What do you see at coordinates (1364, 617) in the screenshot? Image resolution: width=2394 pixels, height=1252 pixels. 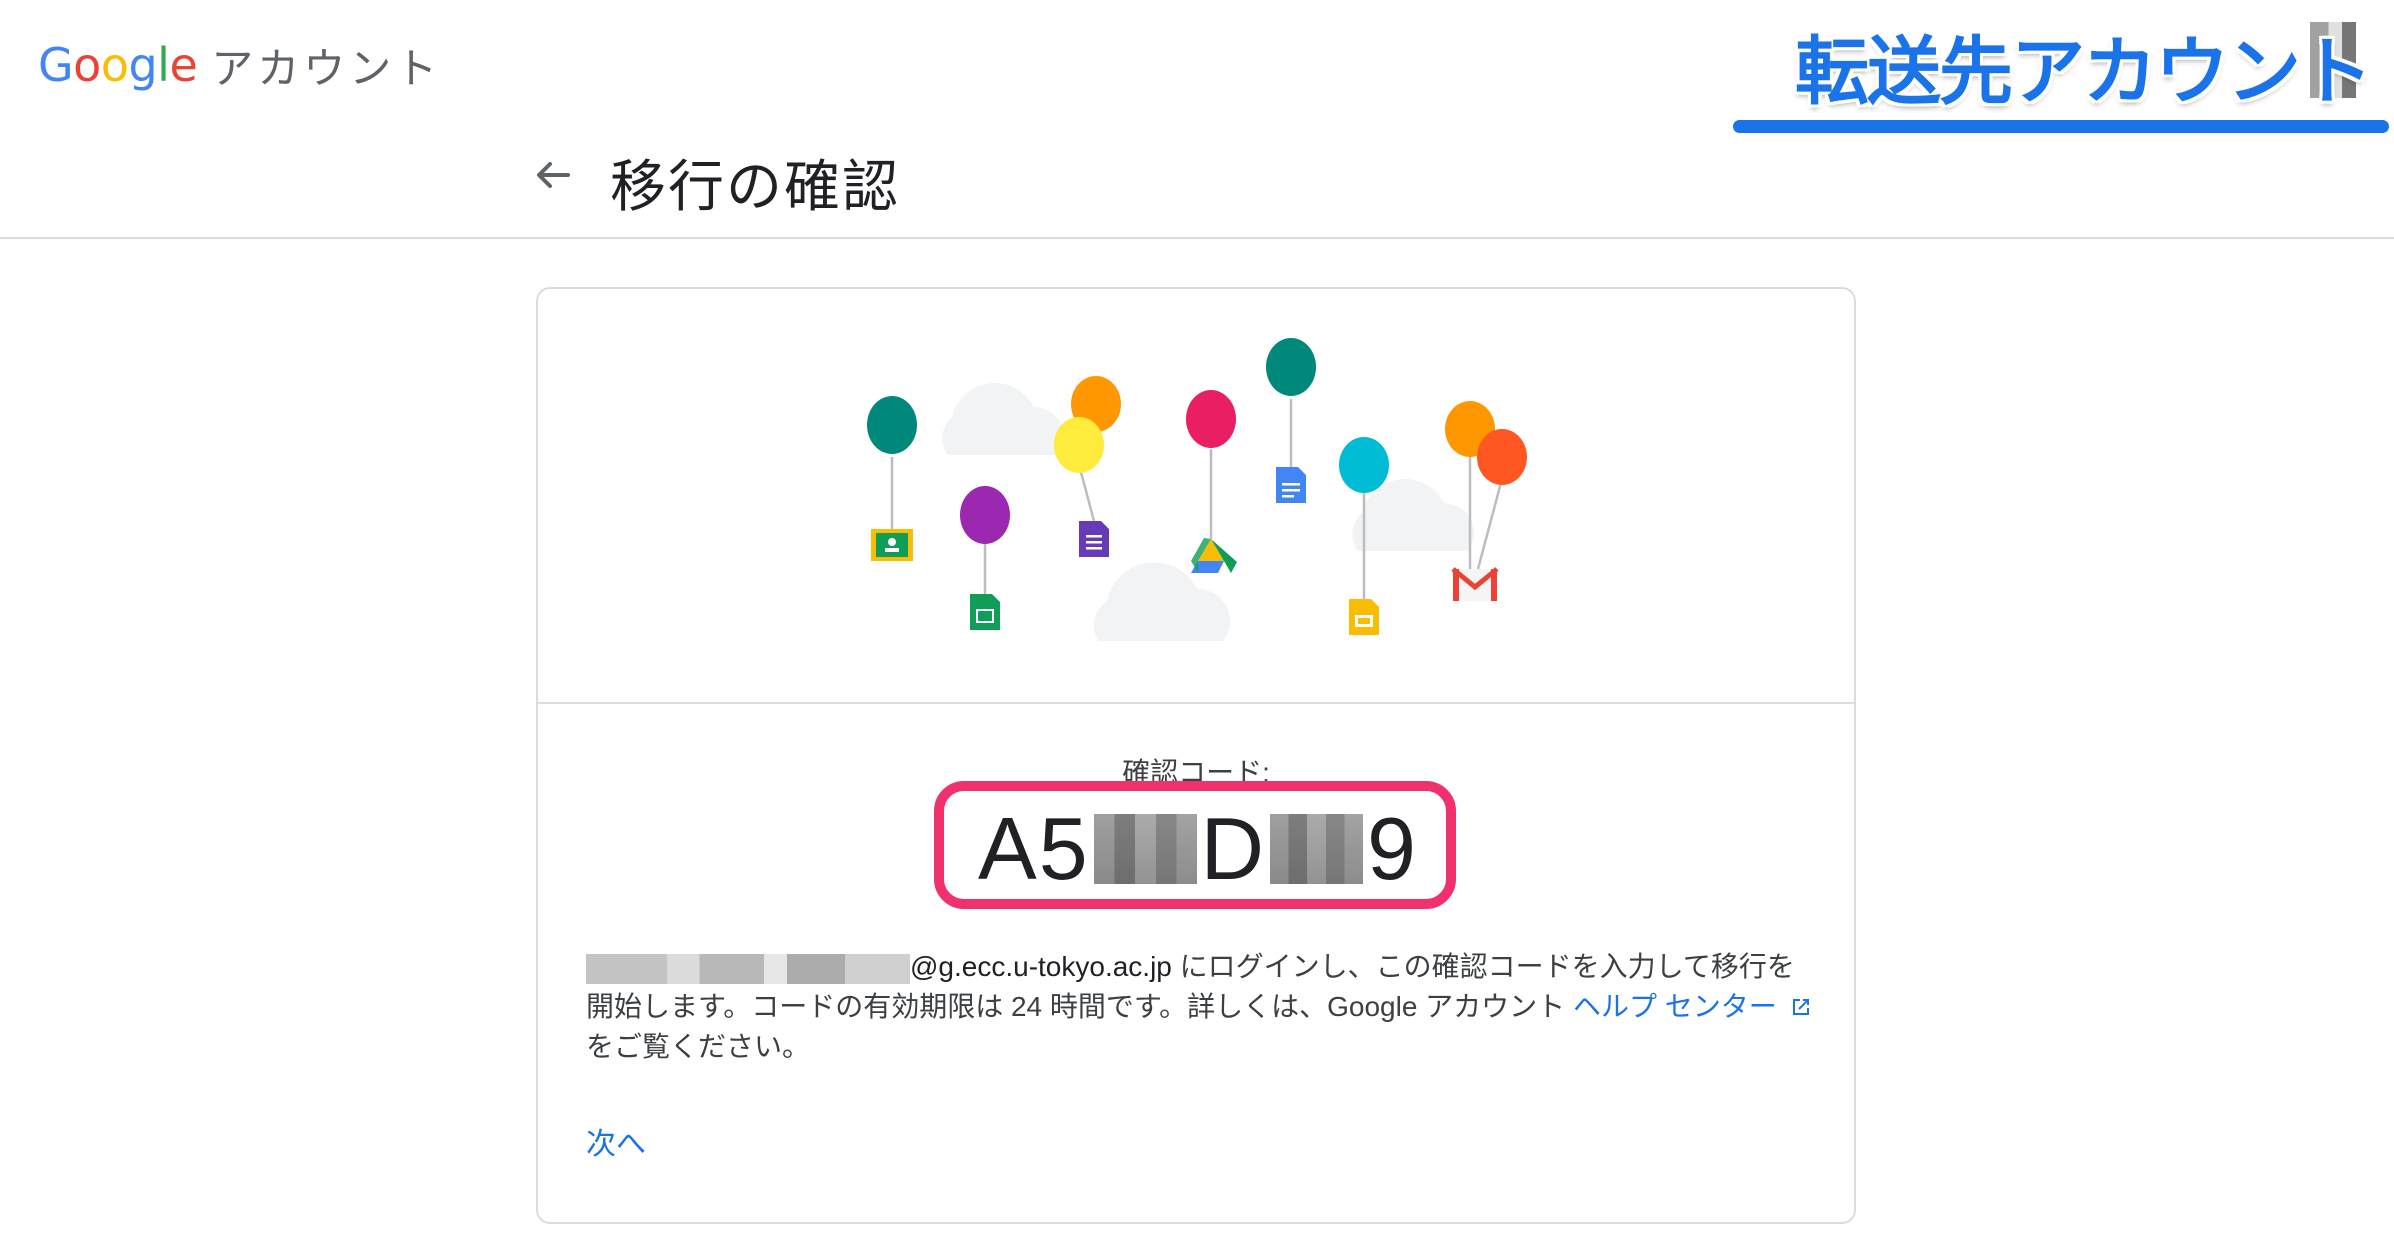 I see `slides-icon` at bounding box center [1364, 617].